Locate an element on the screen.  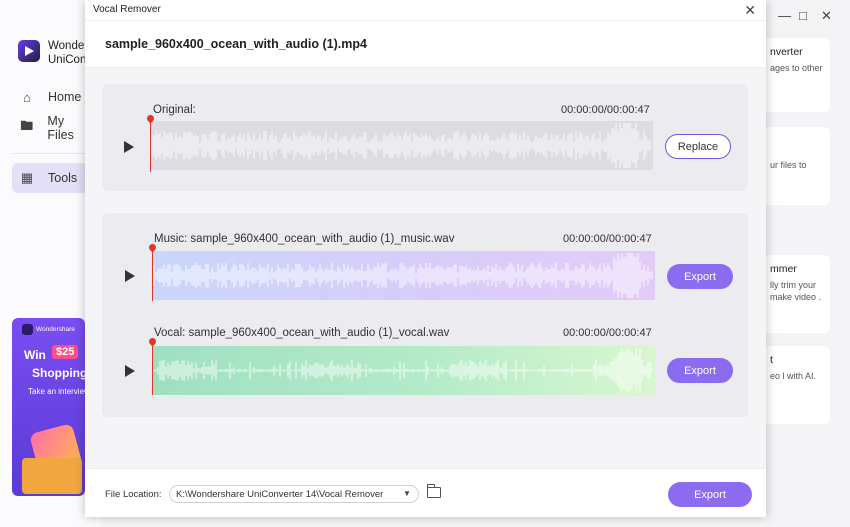
file-name: sample_960x400_ocean_with_audio (1).mp4 is located at coordinates (236, 44).